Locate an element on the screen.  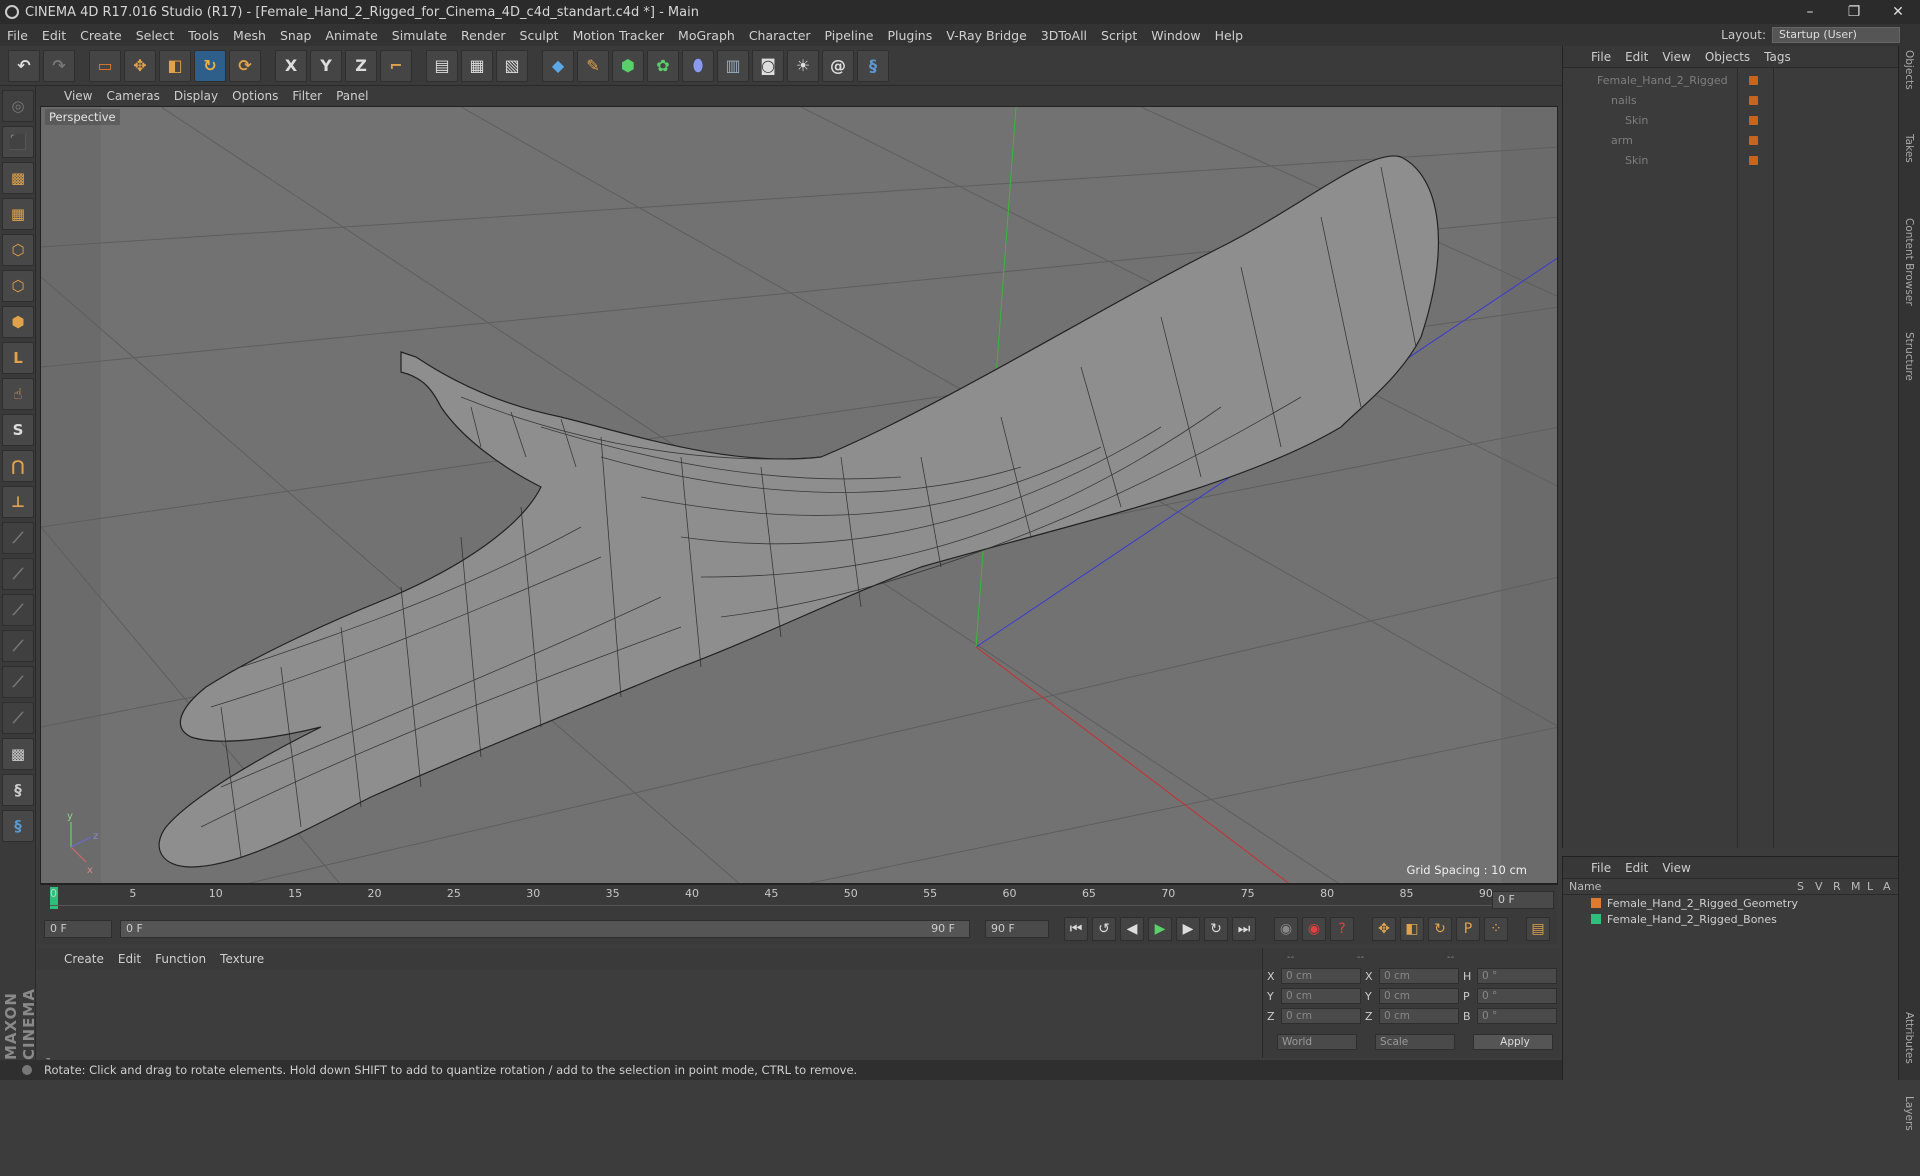
minimize-button: – is located at coordinates (1810, 12).